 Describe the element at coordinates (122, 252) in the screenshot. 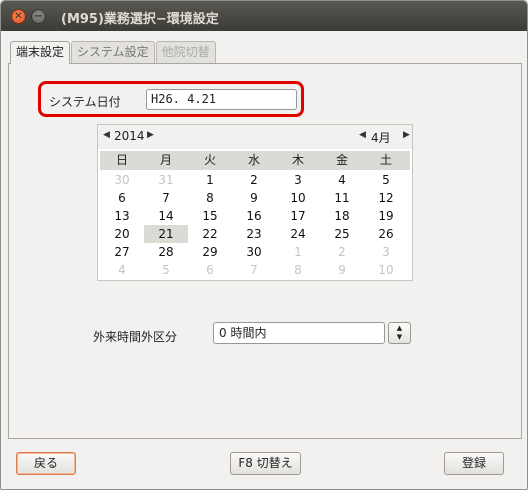

I see `calendar-day: 27` at that location.